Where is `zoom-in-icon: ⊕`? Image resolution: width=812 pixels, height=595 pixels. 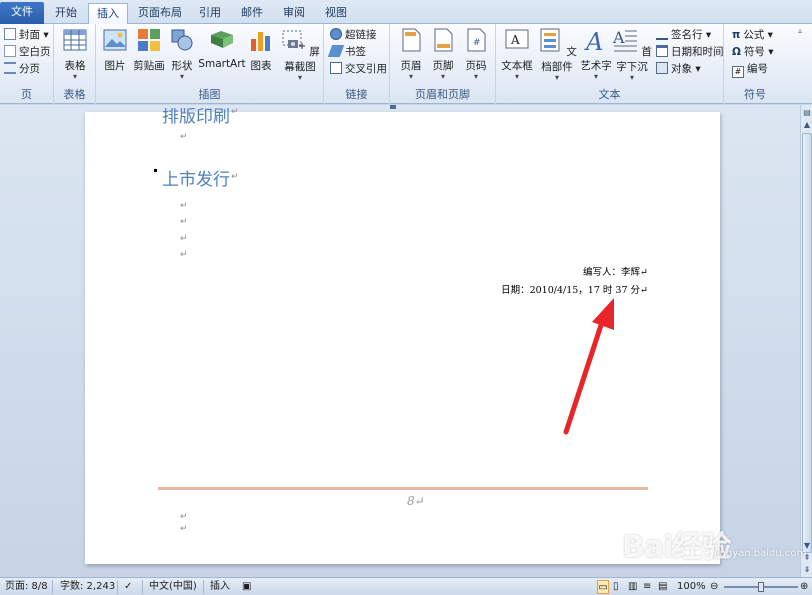
zoom-in-icon: ⊕ is located at coordinates (806, 587).